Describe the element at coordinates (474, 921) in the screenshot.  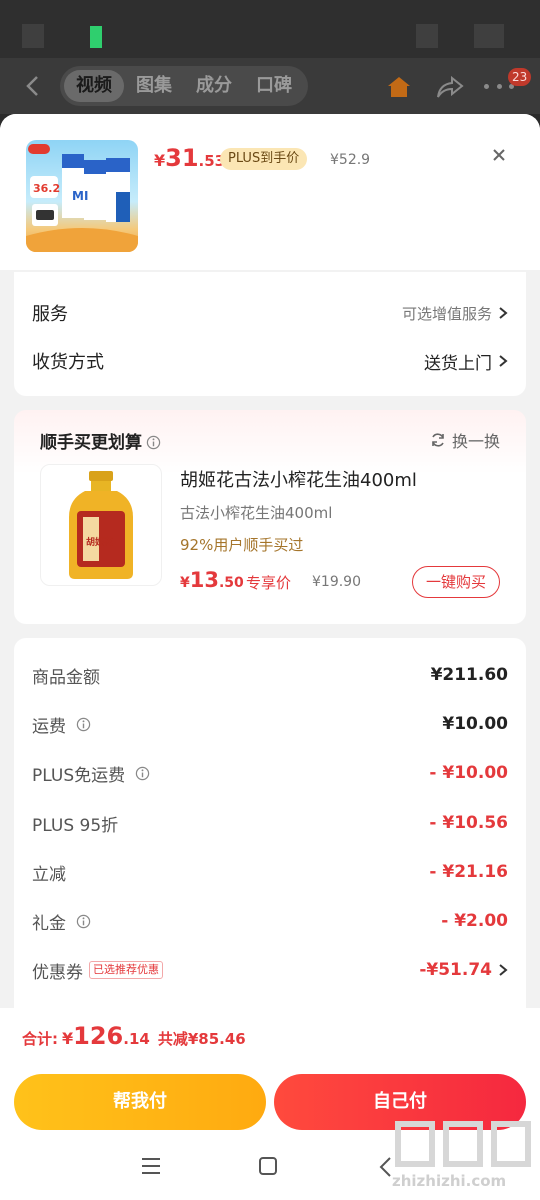
I see `summary-value: - ¥2.00` at that location.